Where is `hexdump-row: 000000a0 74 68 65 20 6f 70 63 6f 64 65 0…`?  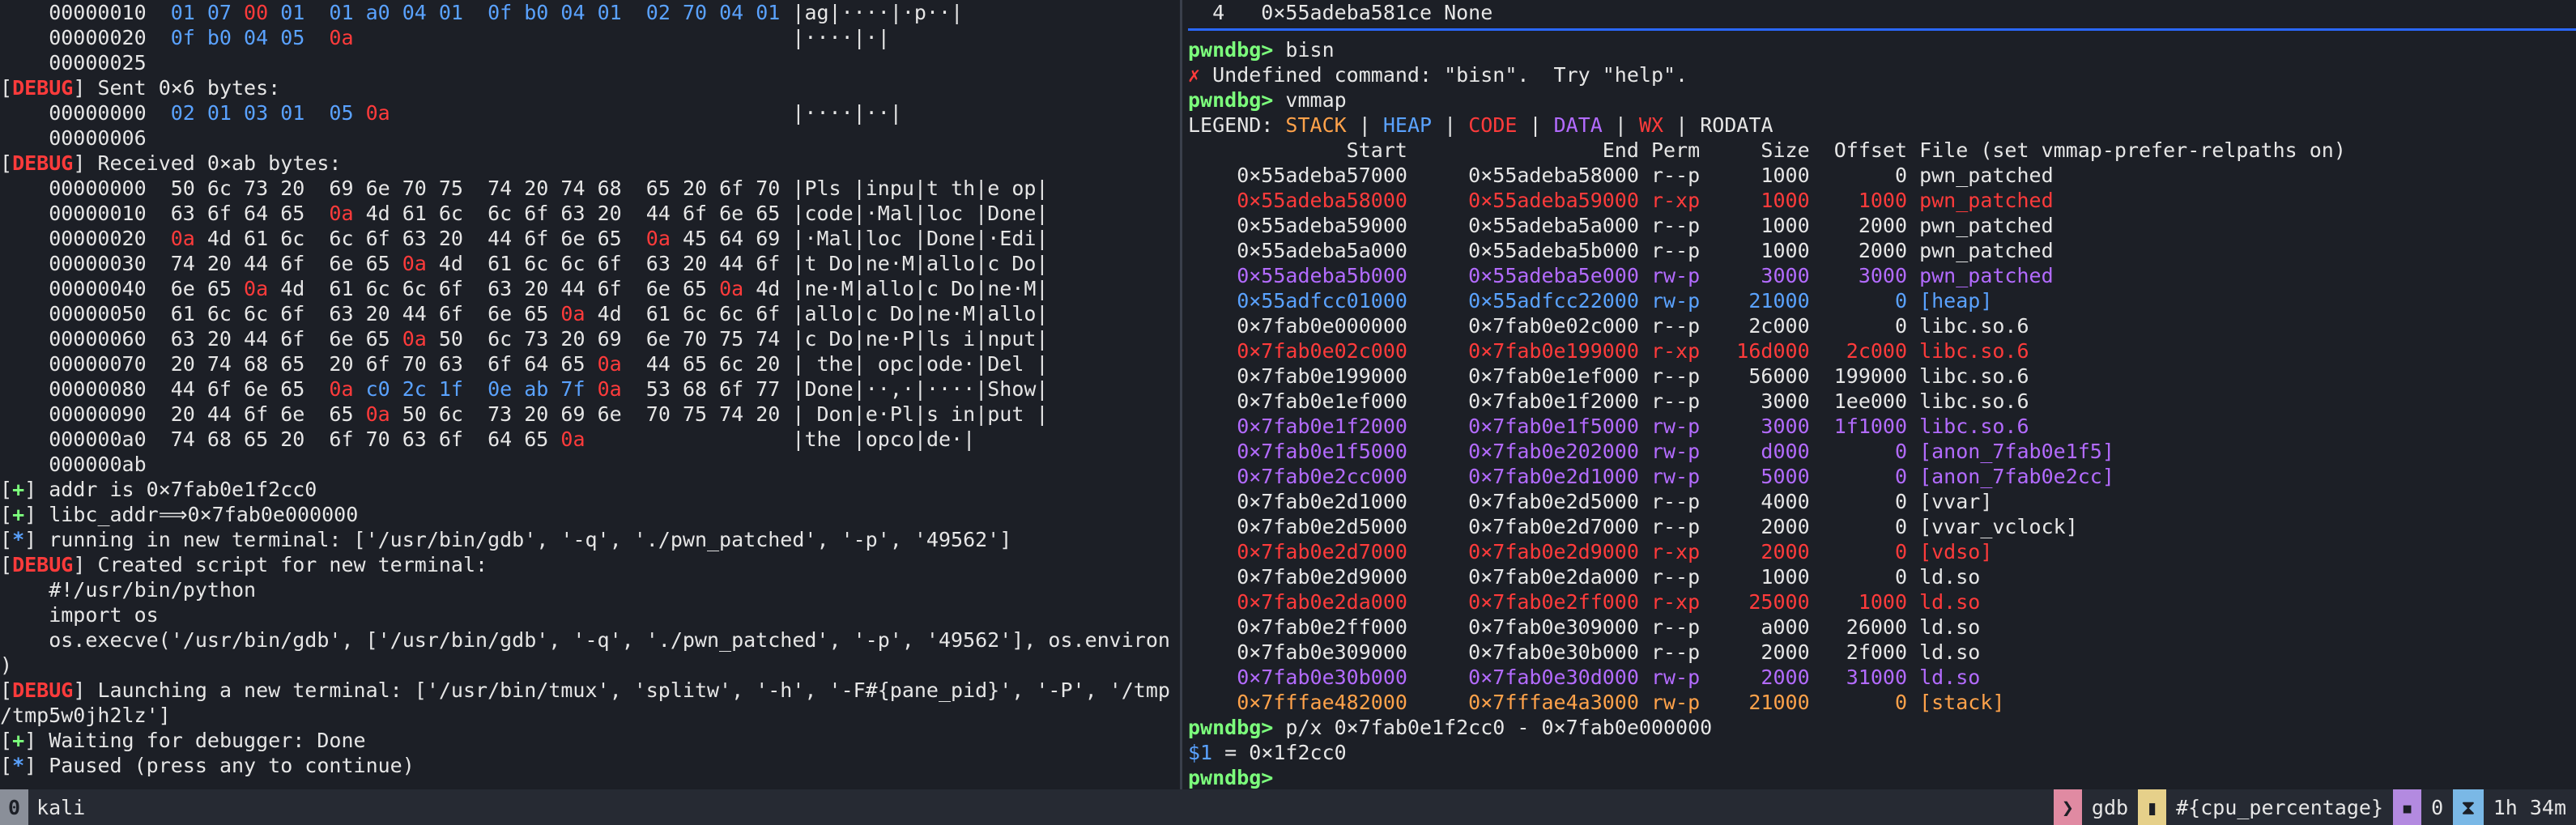 hexdump-row: 000000a0 74 68 65 20 6f 70 63 6f 64 65 0… is located at coordinates (589, 439).